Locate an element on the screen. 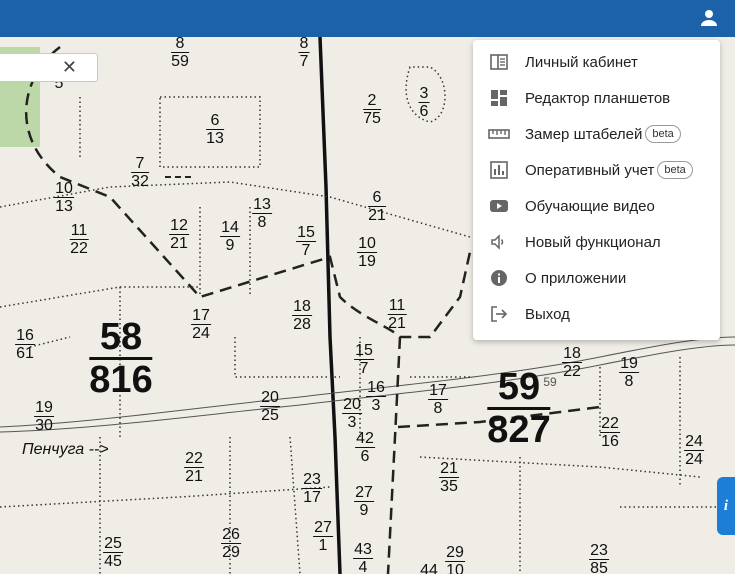 This screenshot has height=574, width=735. account-button is located at coordinates (709, 18).